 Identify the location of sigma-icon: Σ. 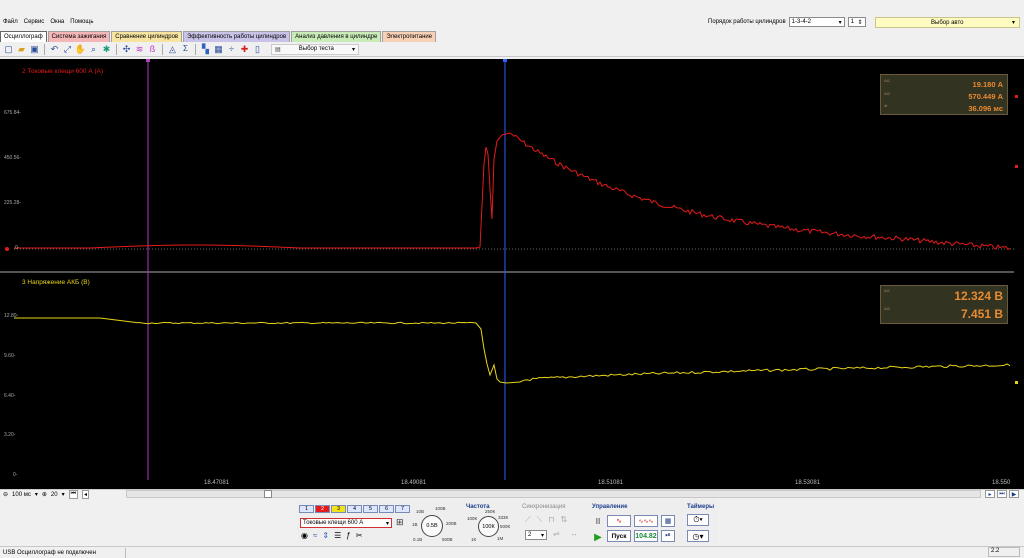
(185, 49).